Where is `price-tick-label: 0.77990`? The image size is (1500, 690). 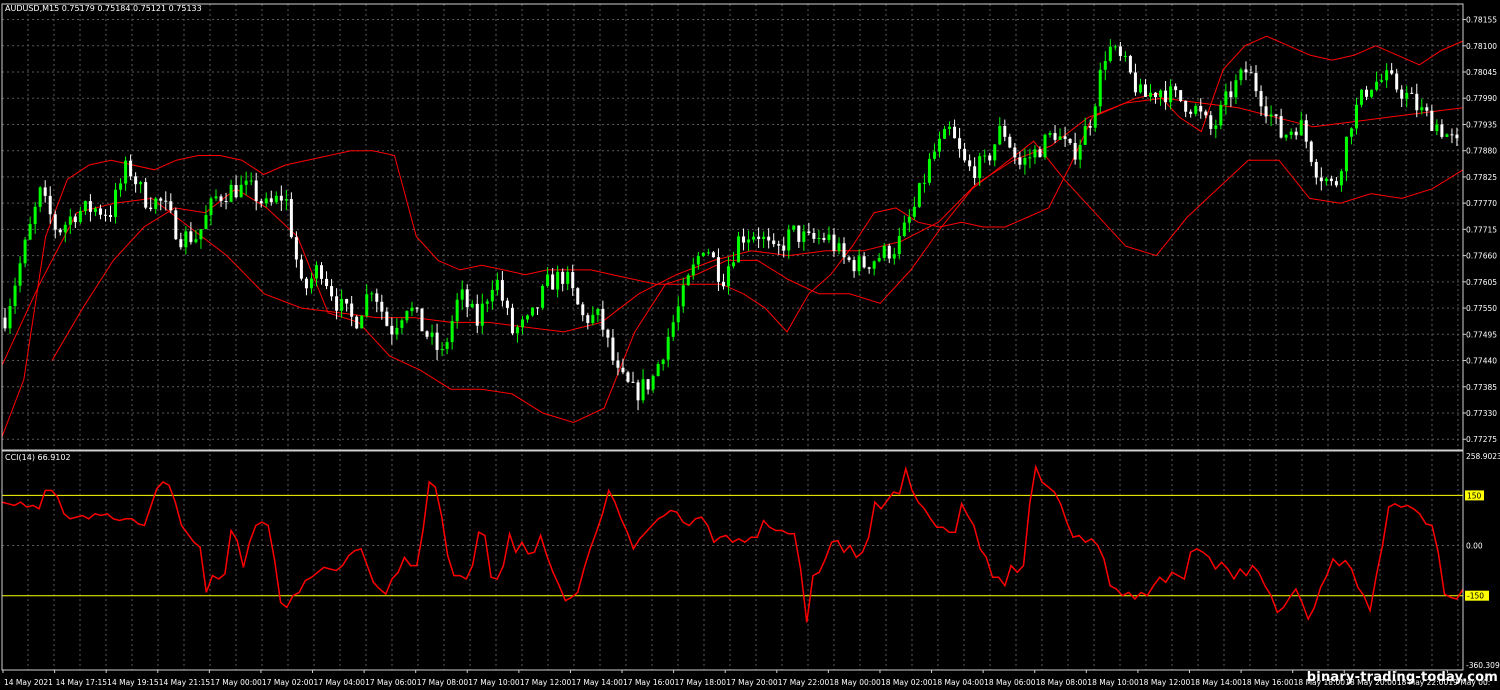
price-tick-label: 0.77990 is located at coordinates (1481, 98).